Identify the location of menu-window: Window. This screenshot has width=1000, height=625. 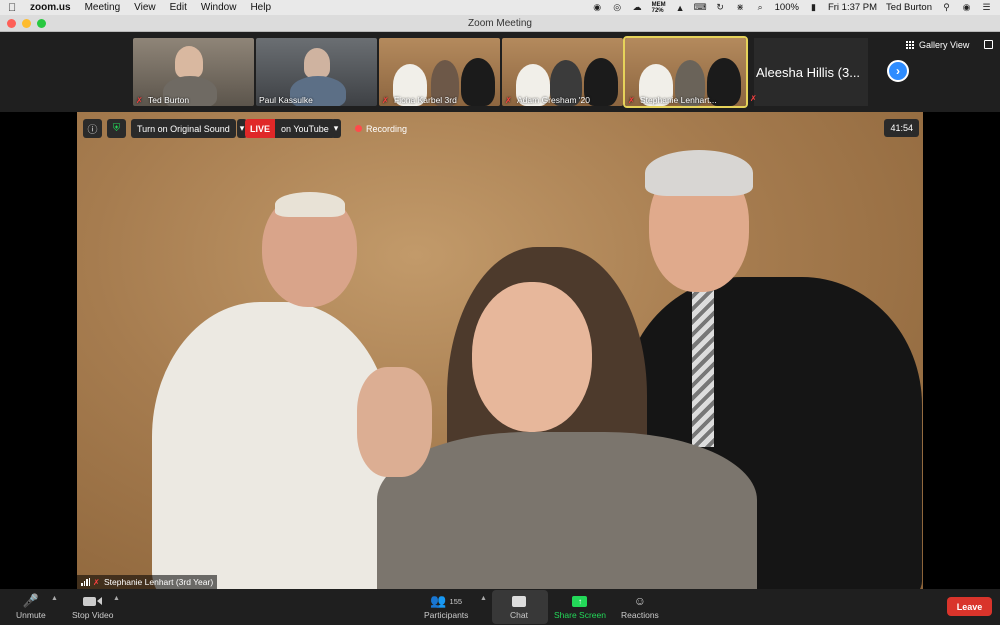
(219, 7).